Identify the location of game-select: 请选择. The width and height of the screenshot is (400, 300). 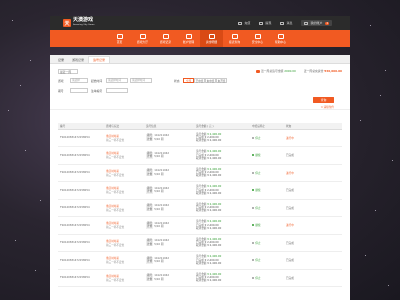
(79, 80).